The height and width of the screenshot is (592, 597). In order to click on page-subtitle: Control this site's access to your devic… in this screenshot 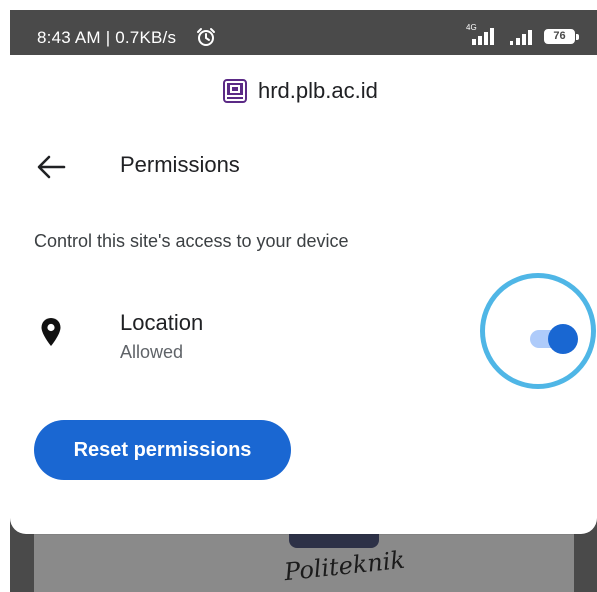, I will do `click(191, 241)`.